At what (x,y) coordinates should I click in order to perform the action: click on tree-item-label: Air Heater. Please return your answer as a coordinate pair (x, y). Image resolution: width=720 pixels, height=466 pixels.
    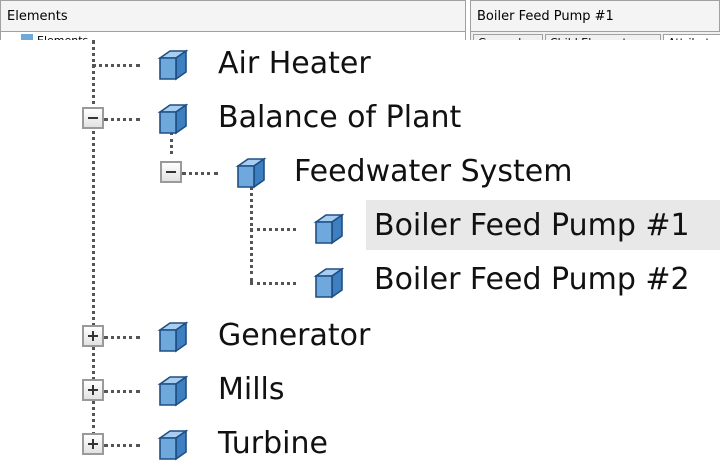
    Looking at the image, I should click on (294, 63).